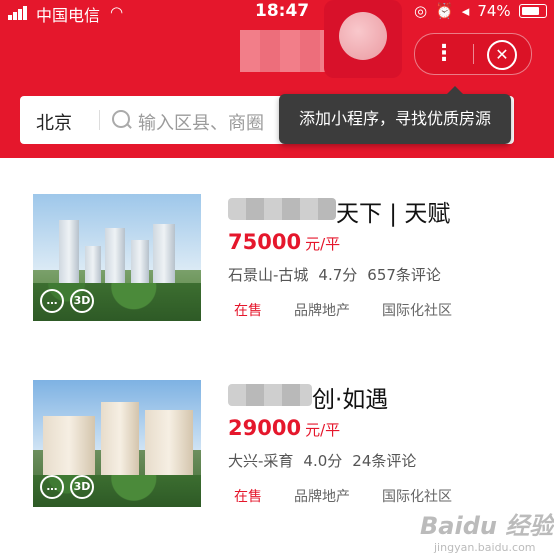 The image size is (554, 560). I want to click on capsule-divider, so click(473, 54).